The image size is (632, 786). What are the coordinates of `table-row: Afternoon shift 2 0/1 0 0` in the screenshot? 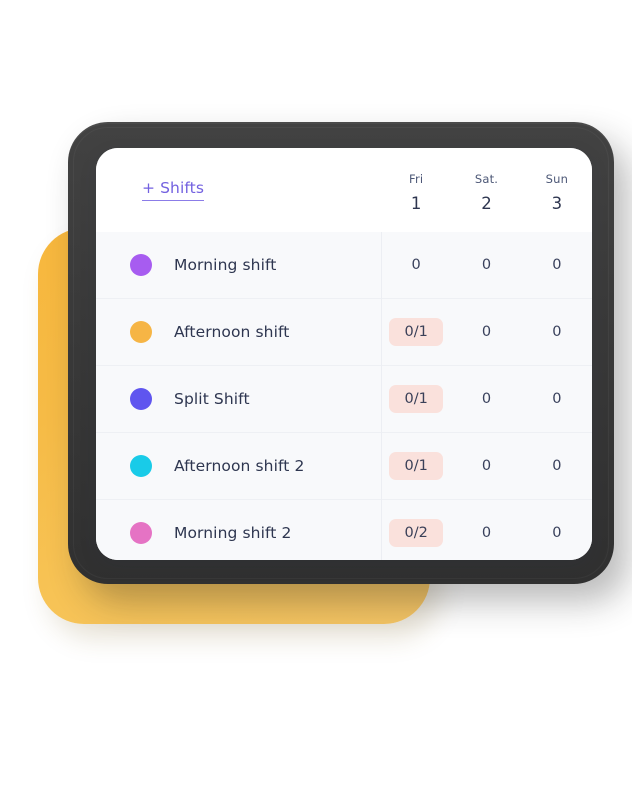 It's located at (344, 466).